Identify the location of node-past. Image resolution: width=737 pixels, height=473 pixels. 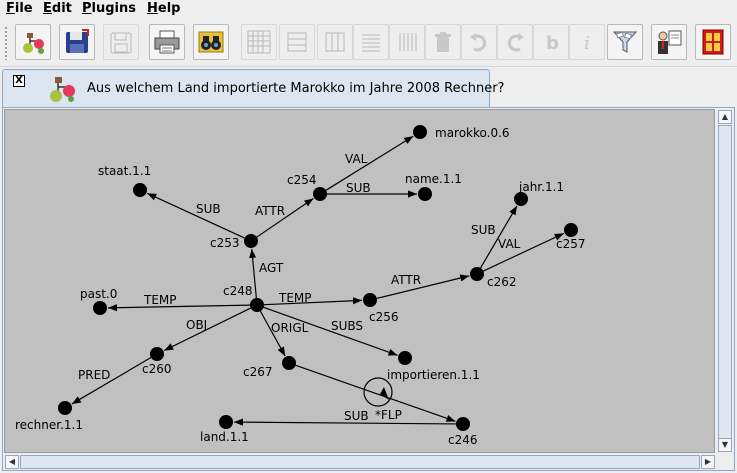
(100, 308).